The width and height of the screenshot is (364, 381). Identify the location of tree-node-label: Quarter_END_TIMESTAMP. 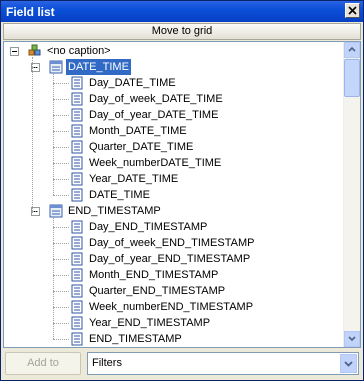
(157, 291).